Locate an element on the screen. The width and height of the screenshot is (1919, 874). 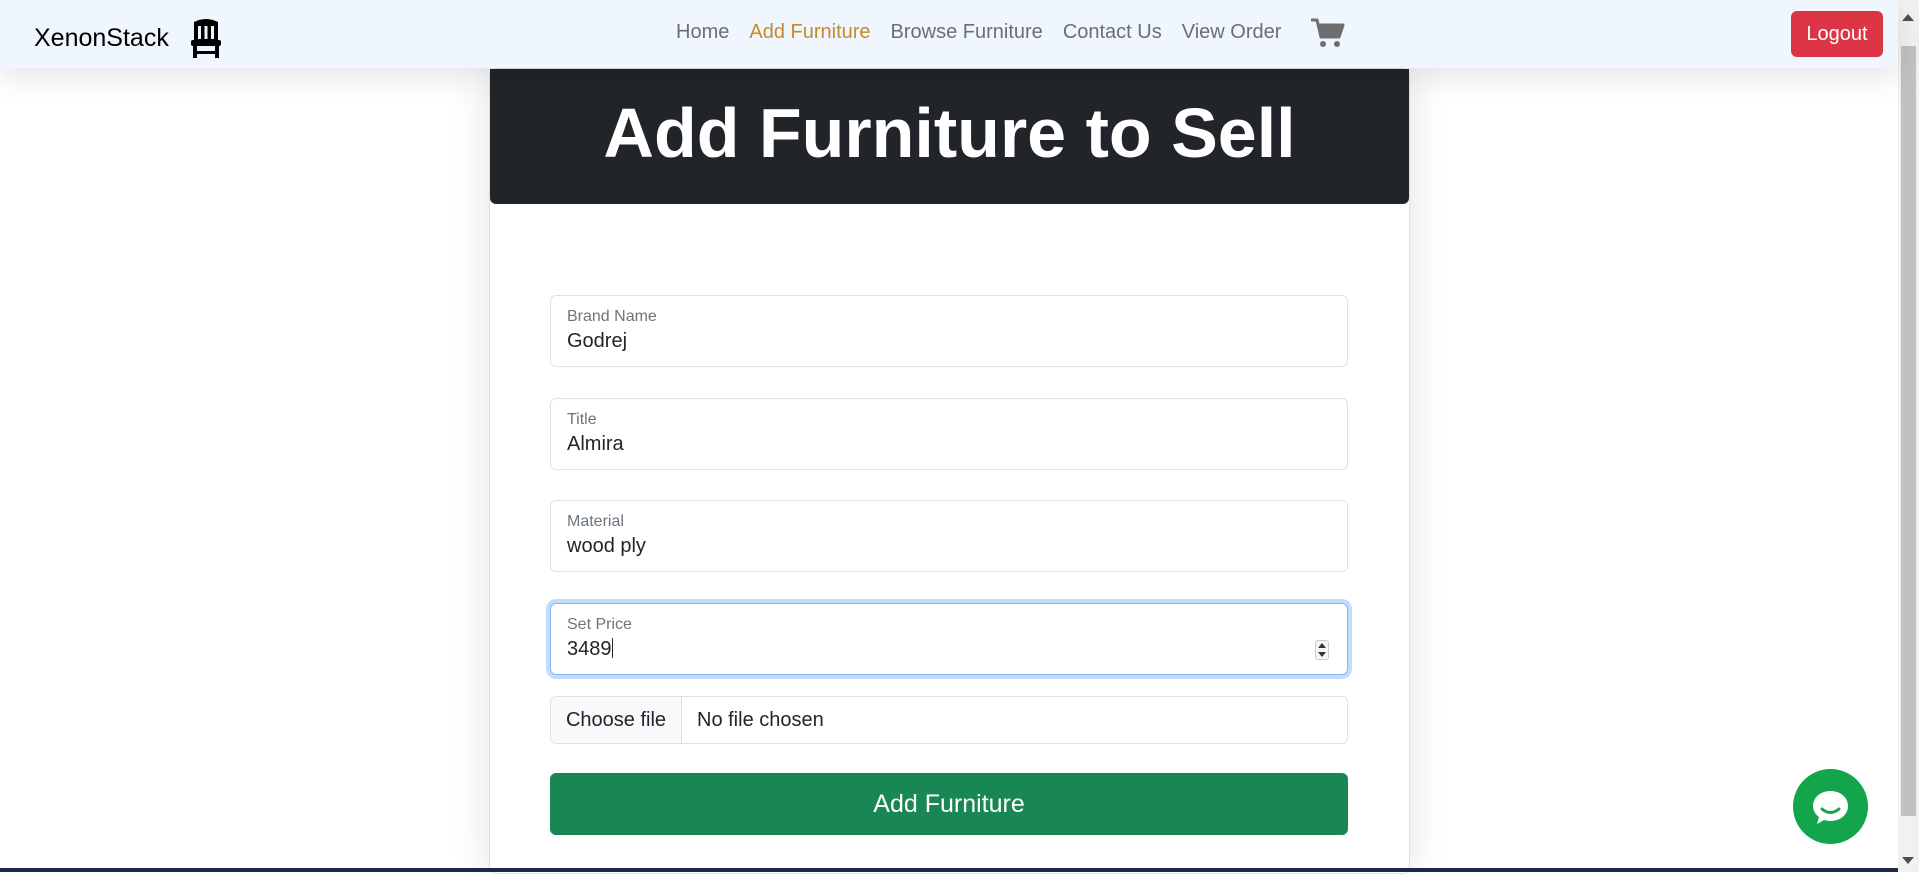
add-furniture-button: Add Furniture is located at coordinates (949, 804).